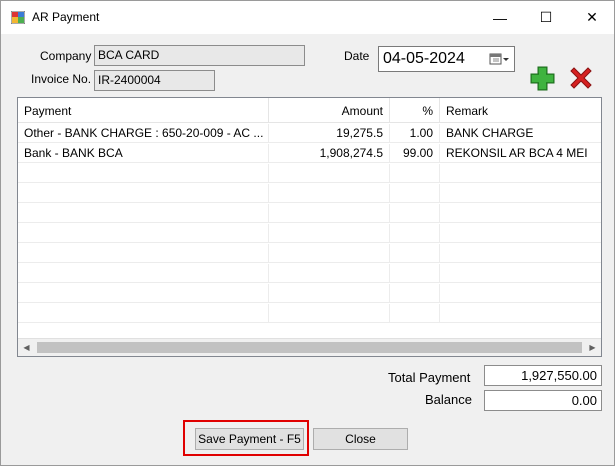 This screenshot has width=615, height=466. What do you see at coordinates (592, 347) in the screenshot?
I see `scroll-right-icon: ▶` at bounding box center [592, 347].